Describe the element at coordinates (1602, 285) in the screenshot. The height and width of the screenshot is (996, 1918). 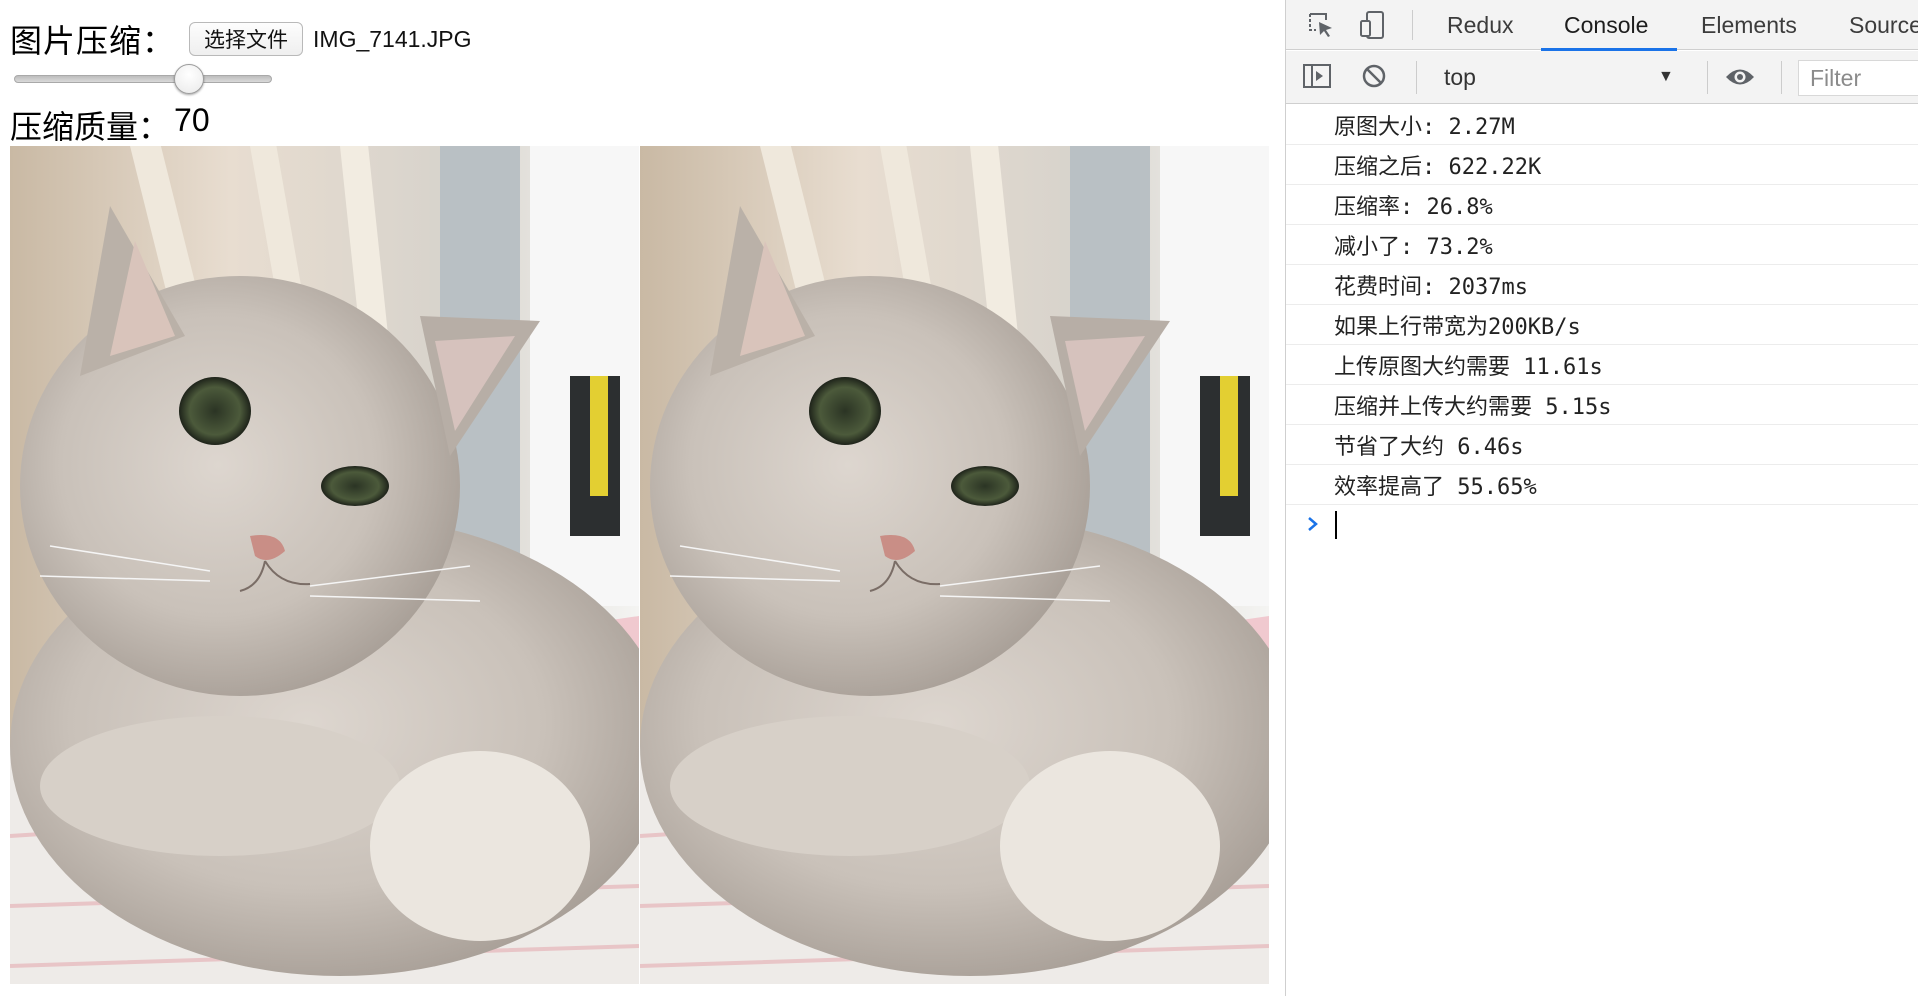
I see `console-log-line: 花费时间: 2037ms` at that location.